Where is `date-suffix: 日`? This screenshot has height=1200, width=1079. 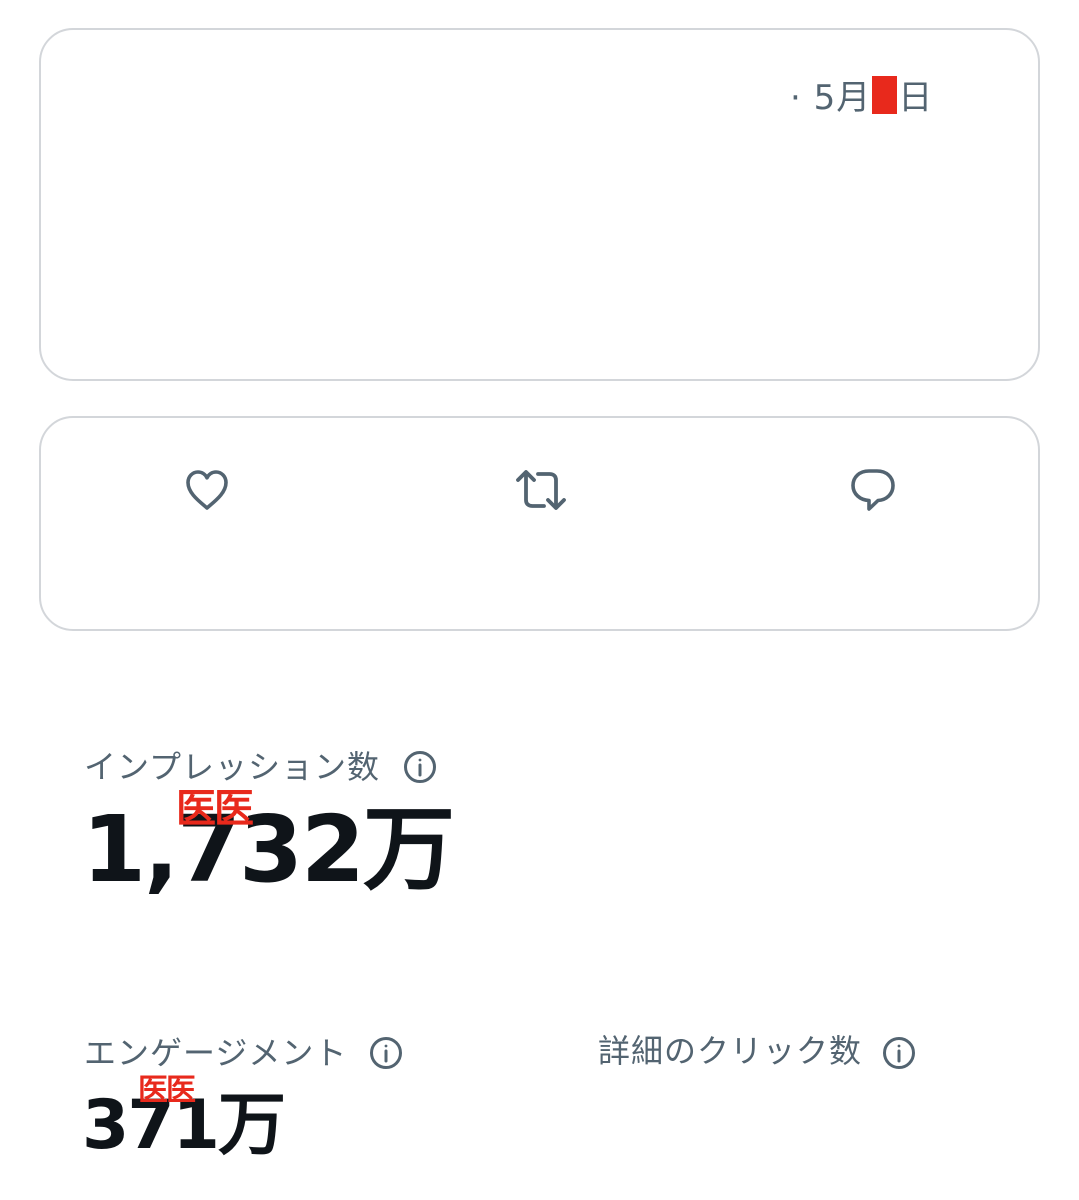 date-suffix: 日 is located at coordinates (916, 98).